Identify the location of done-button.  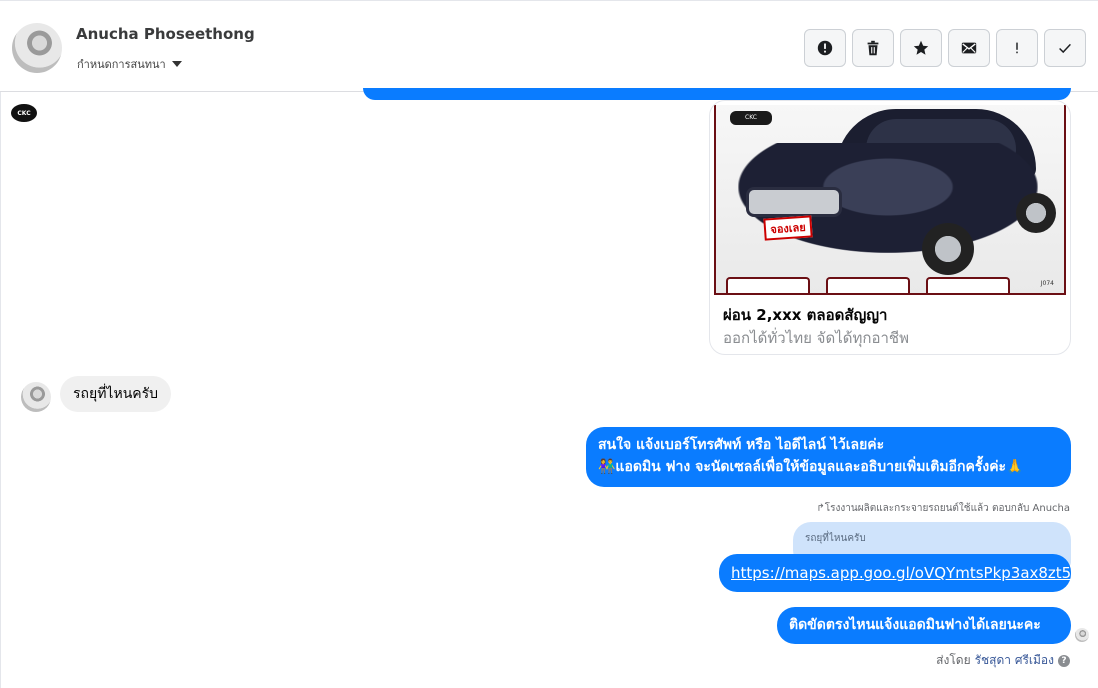
(1065, 48).